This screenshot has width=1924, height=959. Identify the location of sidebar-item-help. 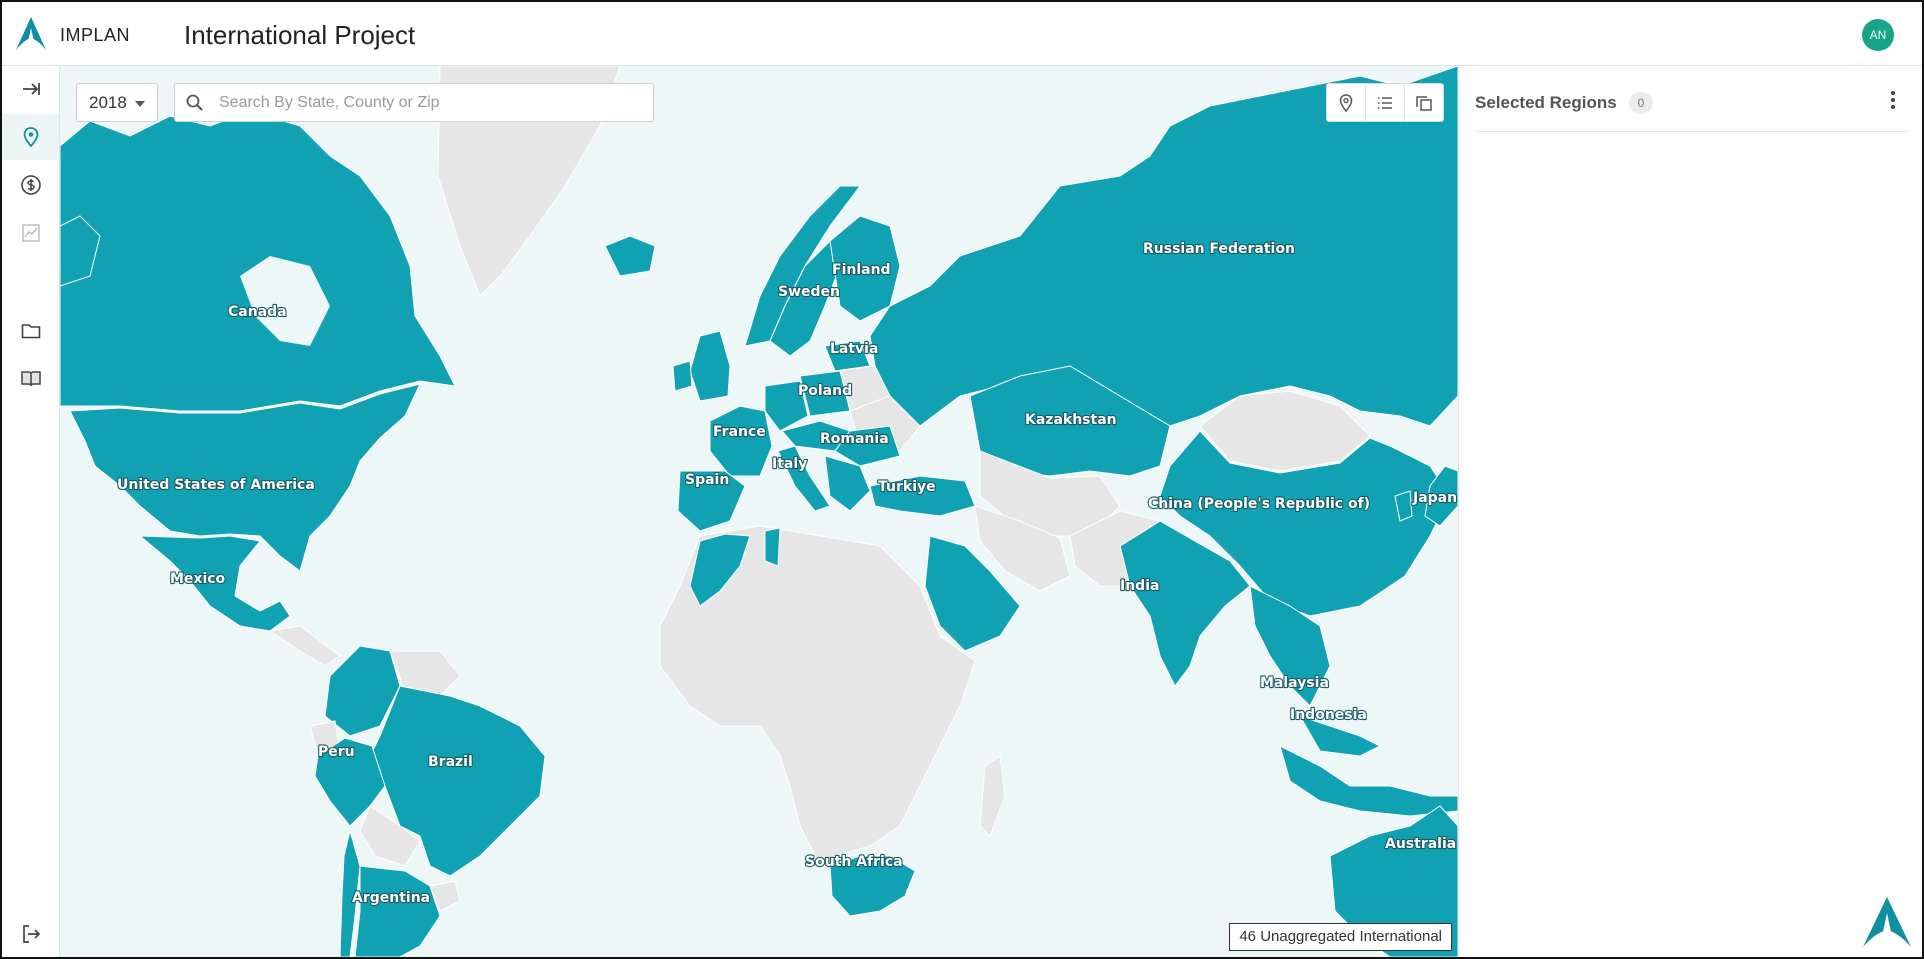
(30, 379).